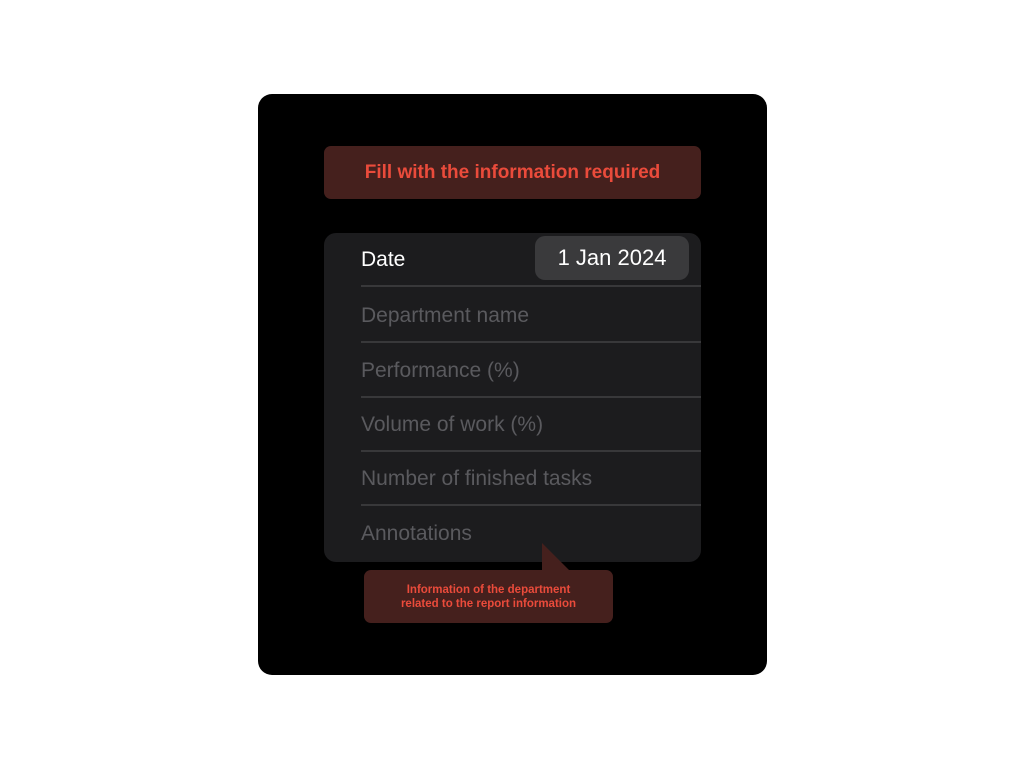  I want to click on finished-tasks-field: Number of finished tasks, so click(531, 479).